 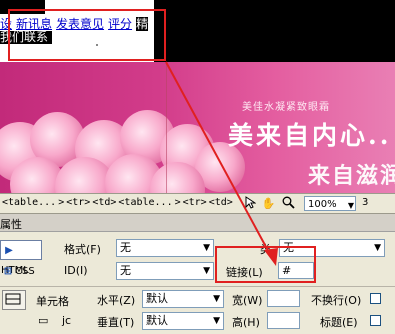 I want to click on css-icon: ⊞, so click(x=8, y=271).